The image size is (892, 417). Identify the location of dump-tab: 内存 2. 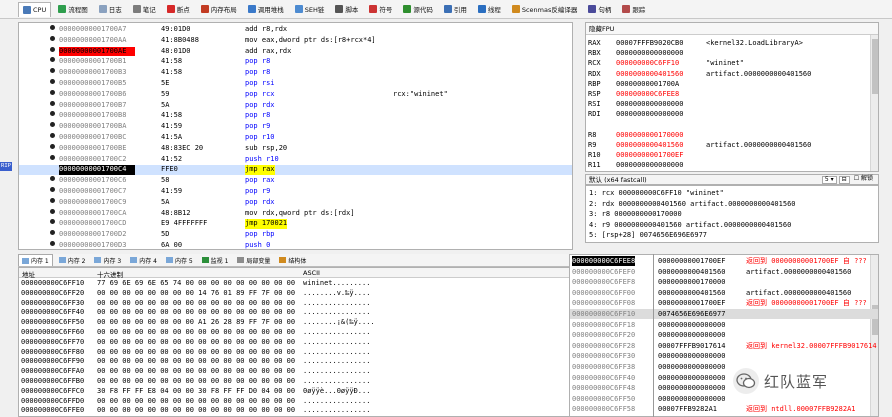
(72, 260).